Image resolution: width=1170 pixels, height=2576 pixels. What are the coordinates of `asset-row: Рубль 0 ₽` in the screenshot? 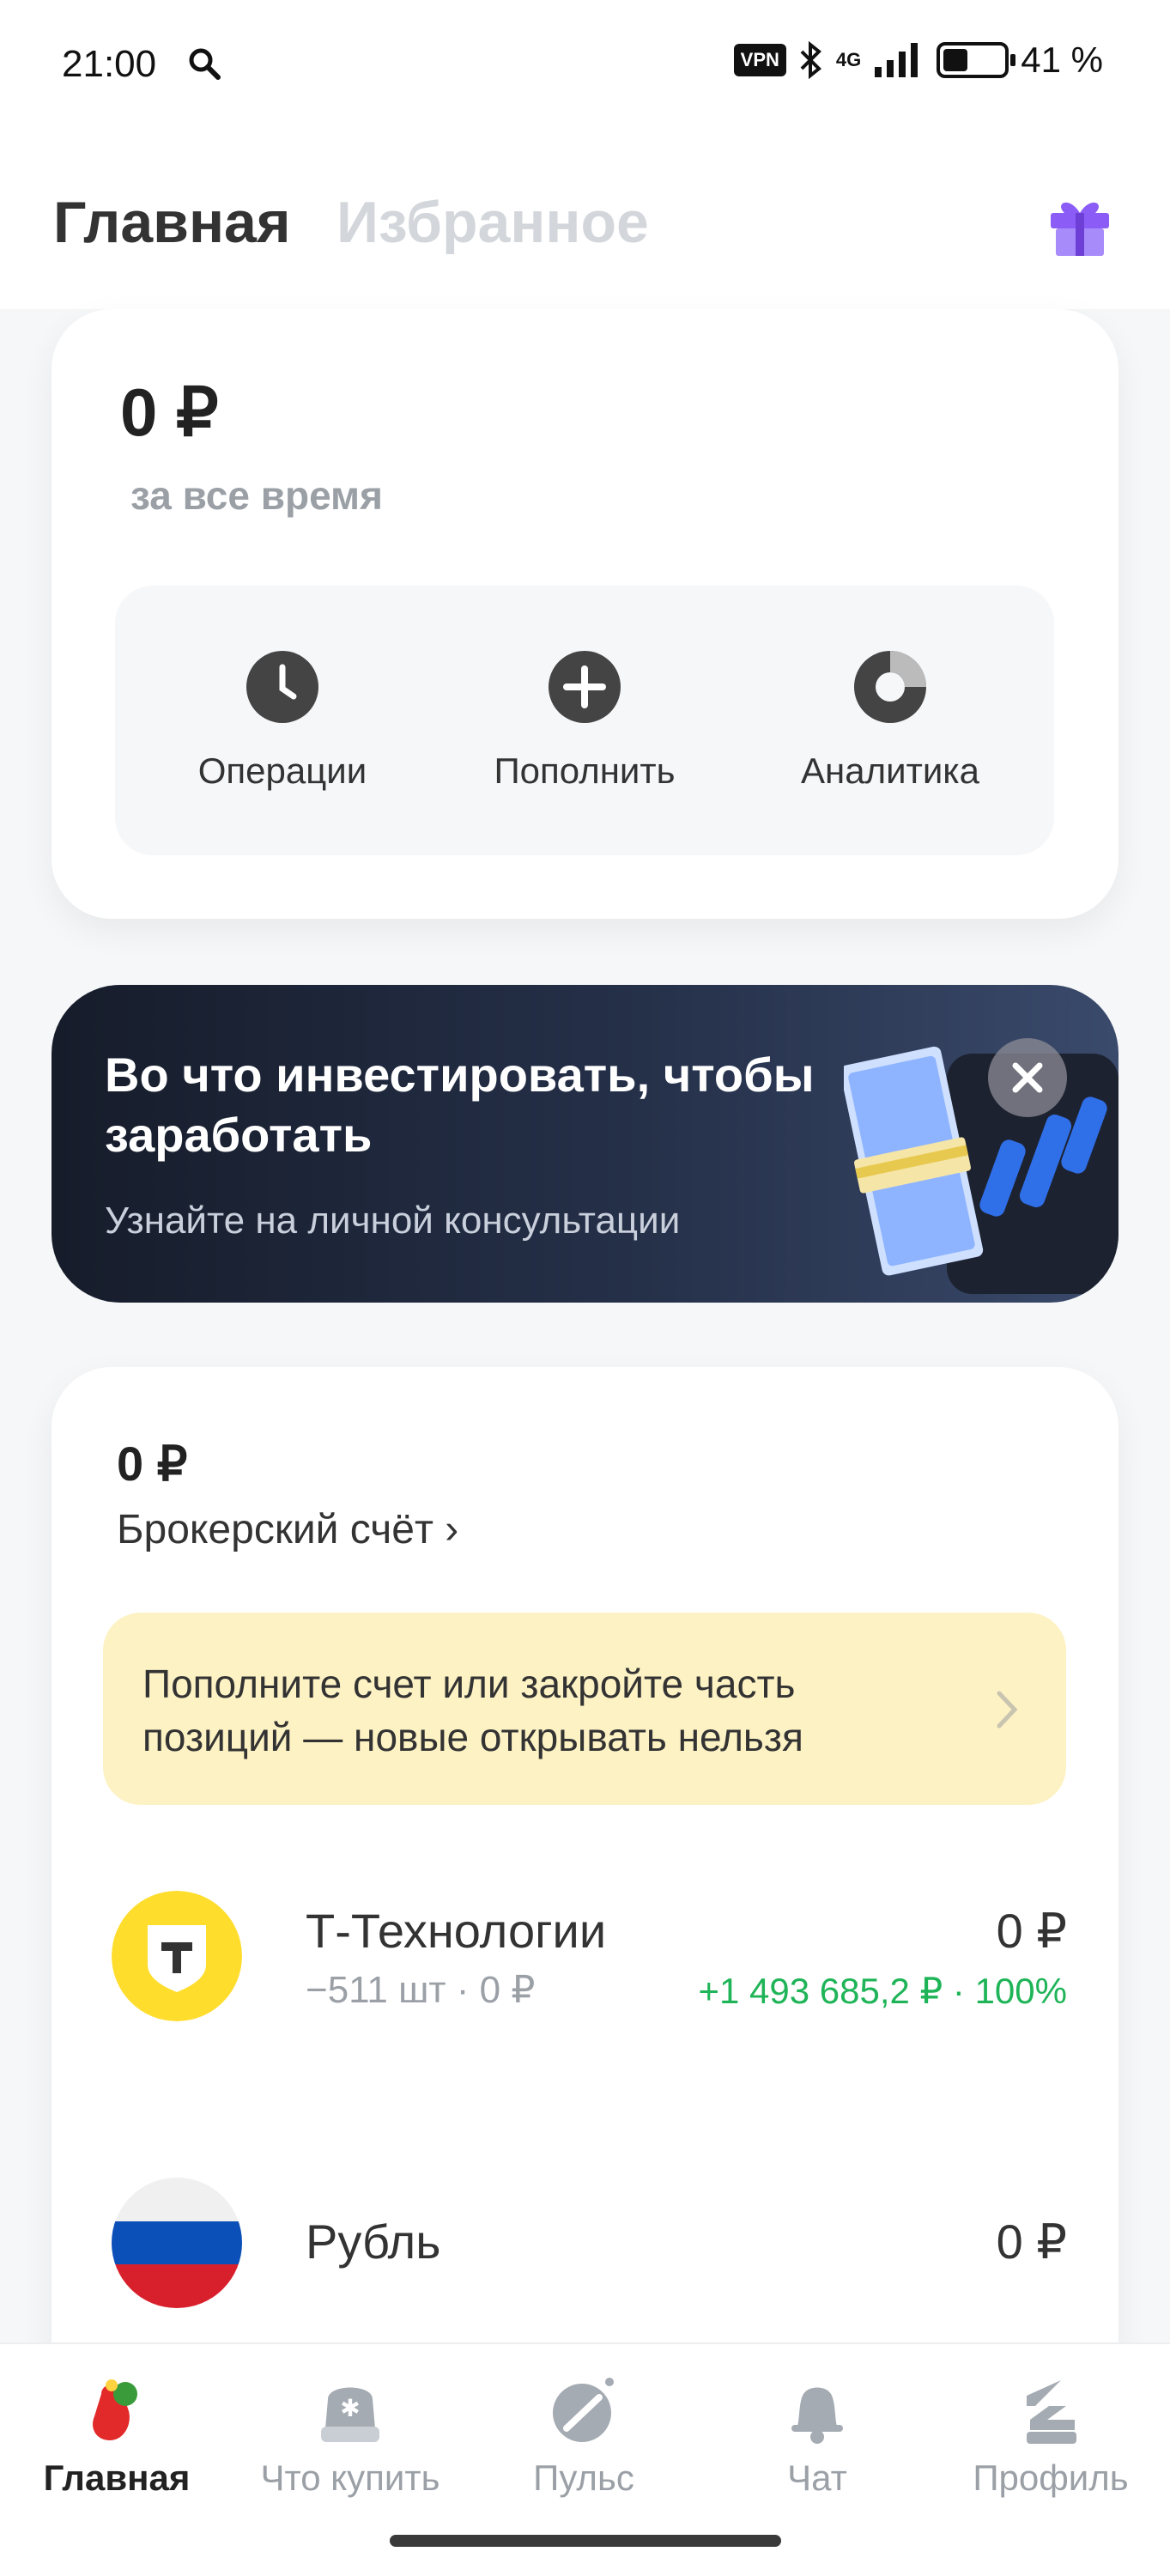 It's located at (585, 2246).